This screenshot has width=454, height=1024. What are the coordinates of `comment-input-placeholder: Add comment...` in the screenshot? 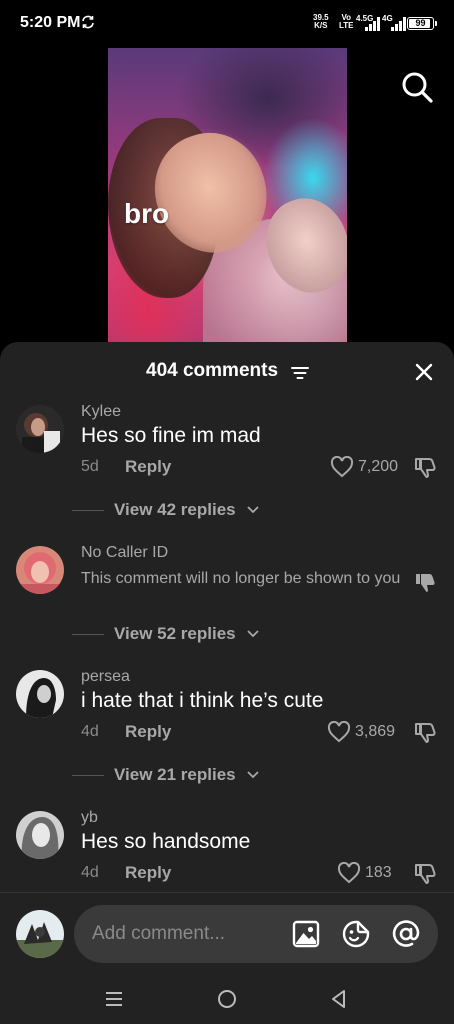 It's located at (159, 933).